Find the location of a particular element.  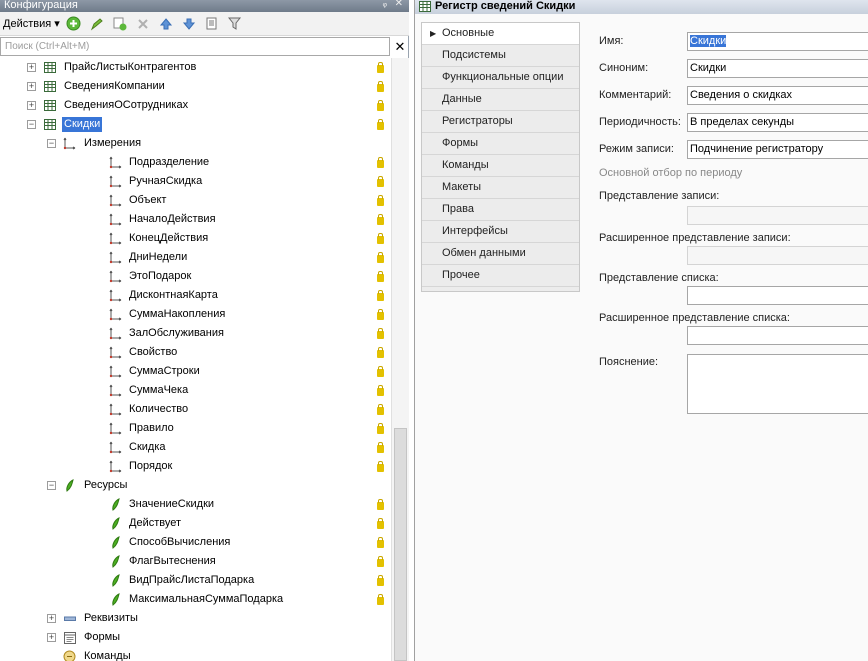

nav-item: Регистраторы is located at coordinates (500, 122).